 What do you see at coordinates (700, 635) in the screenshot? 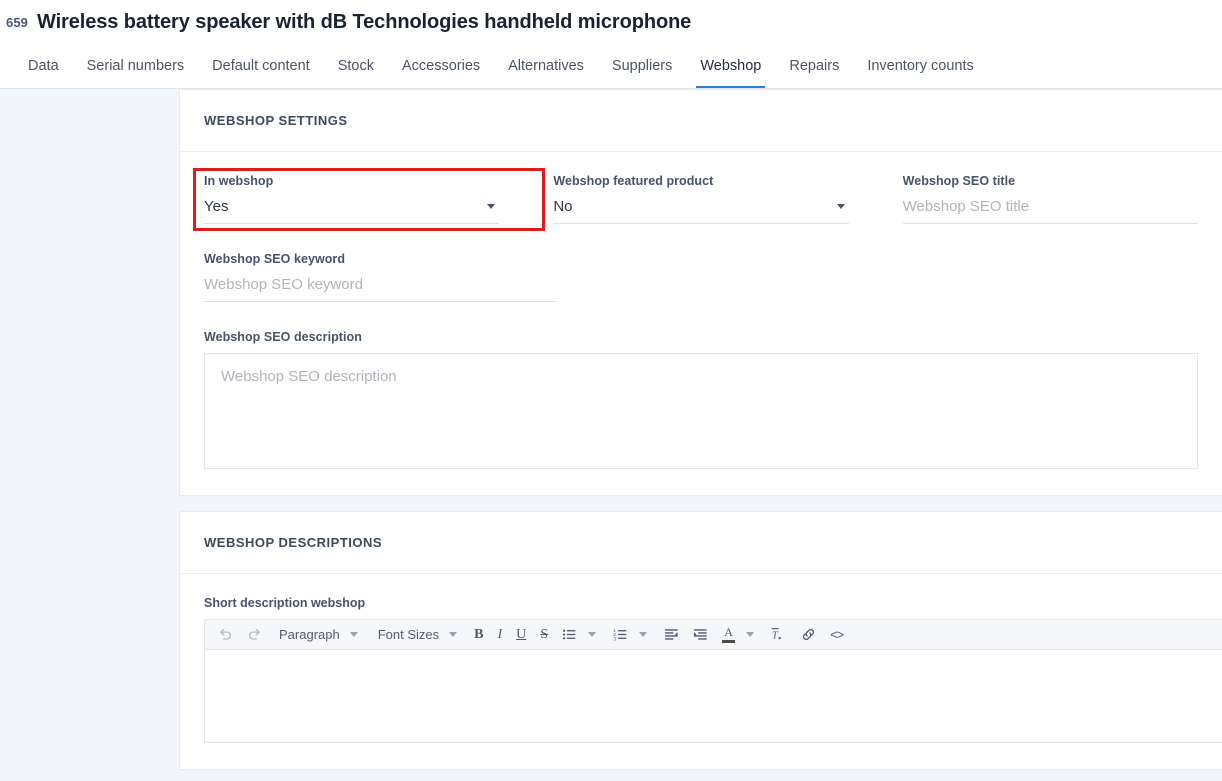
I see `indent-icon` at bounding box center [700, 635].